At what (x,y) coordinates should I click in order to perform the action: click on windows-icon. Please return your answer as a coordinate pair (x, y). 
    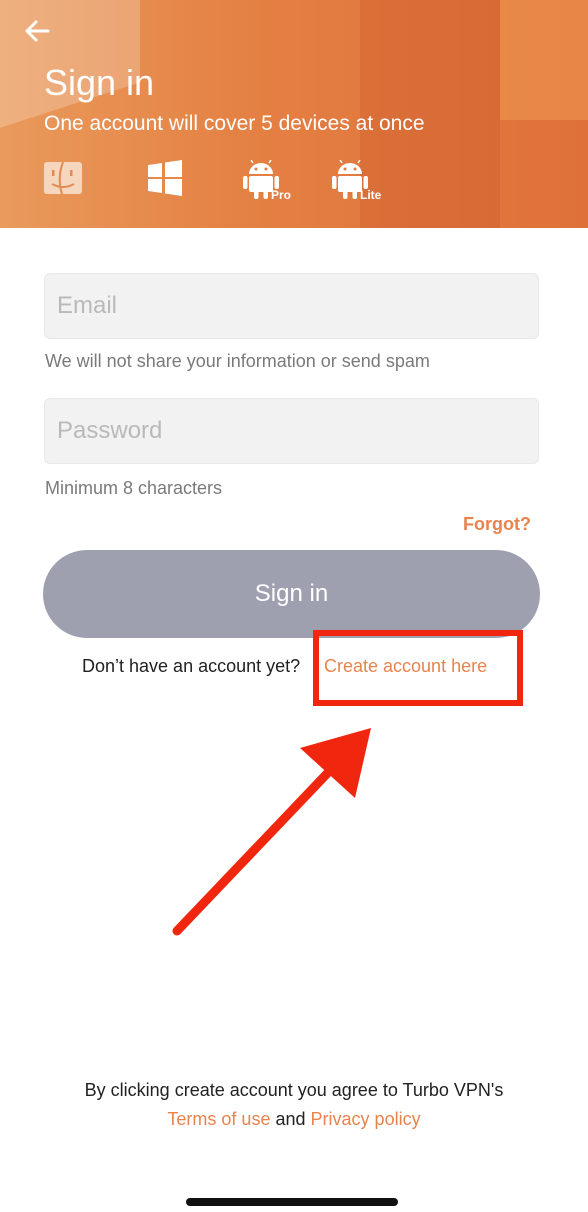
    Looking at the image, I should click on (165, 178).